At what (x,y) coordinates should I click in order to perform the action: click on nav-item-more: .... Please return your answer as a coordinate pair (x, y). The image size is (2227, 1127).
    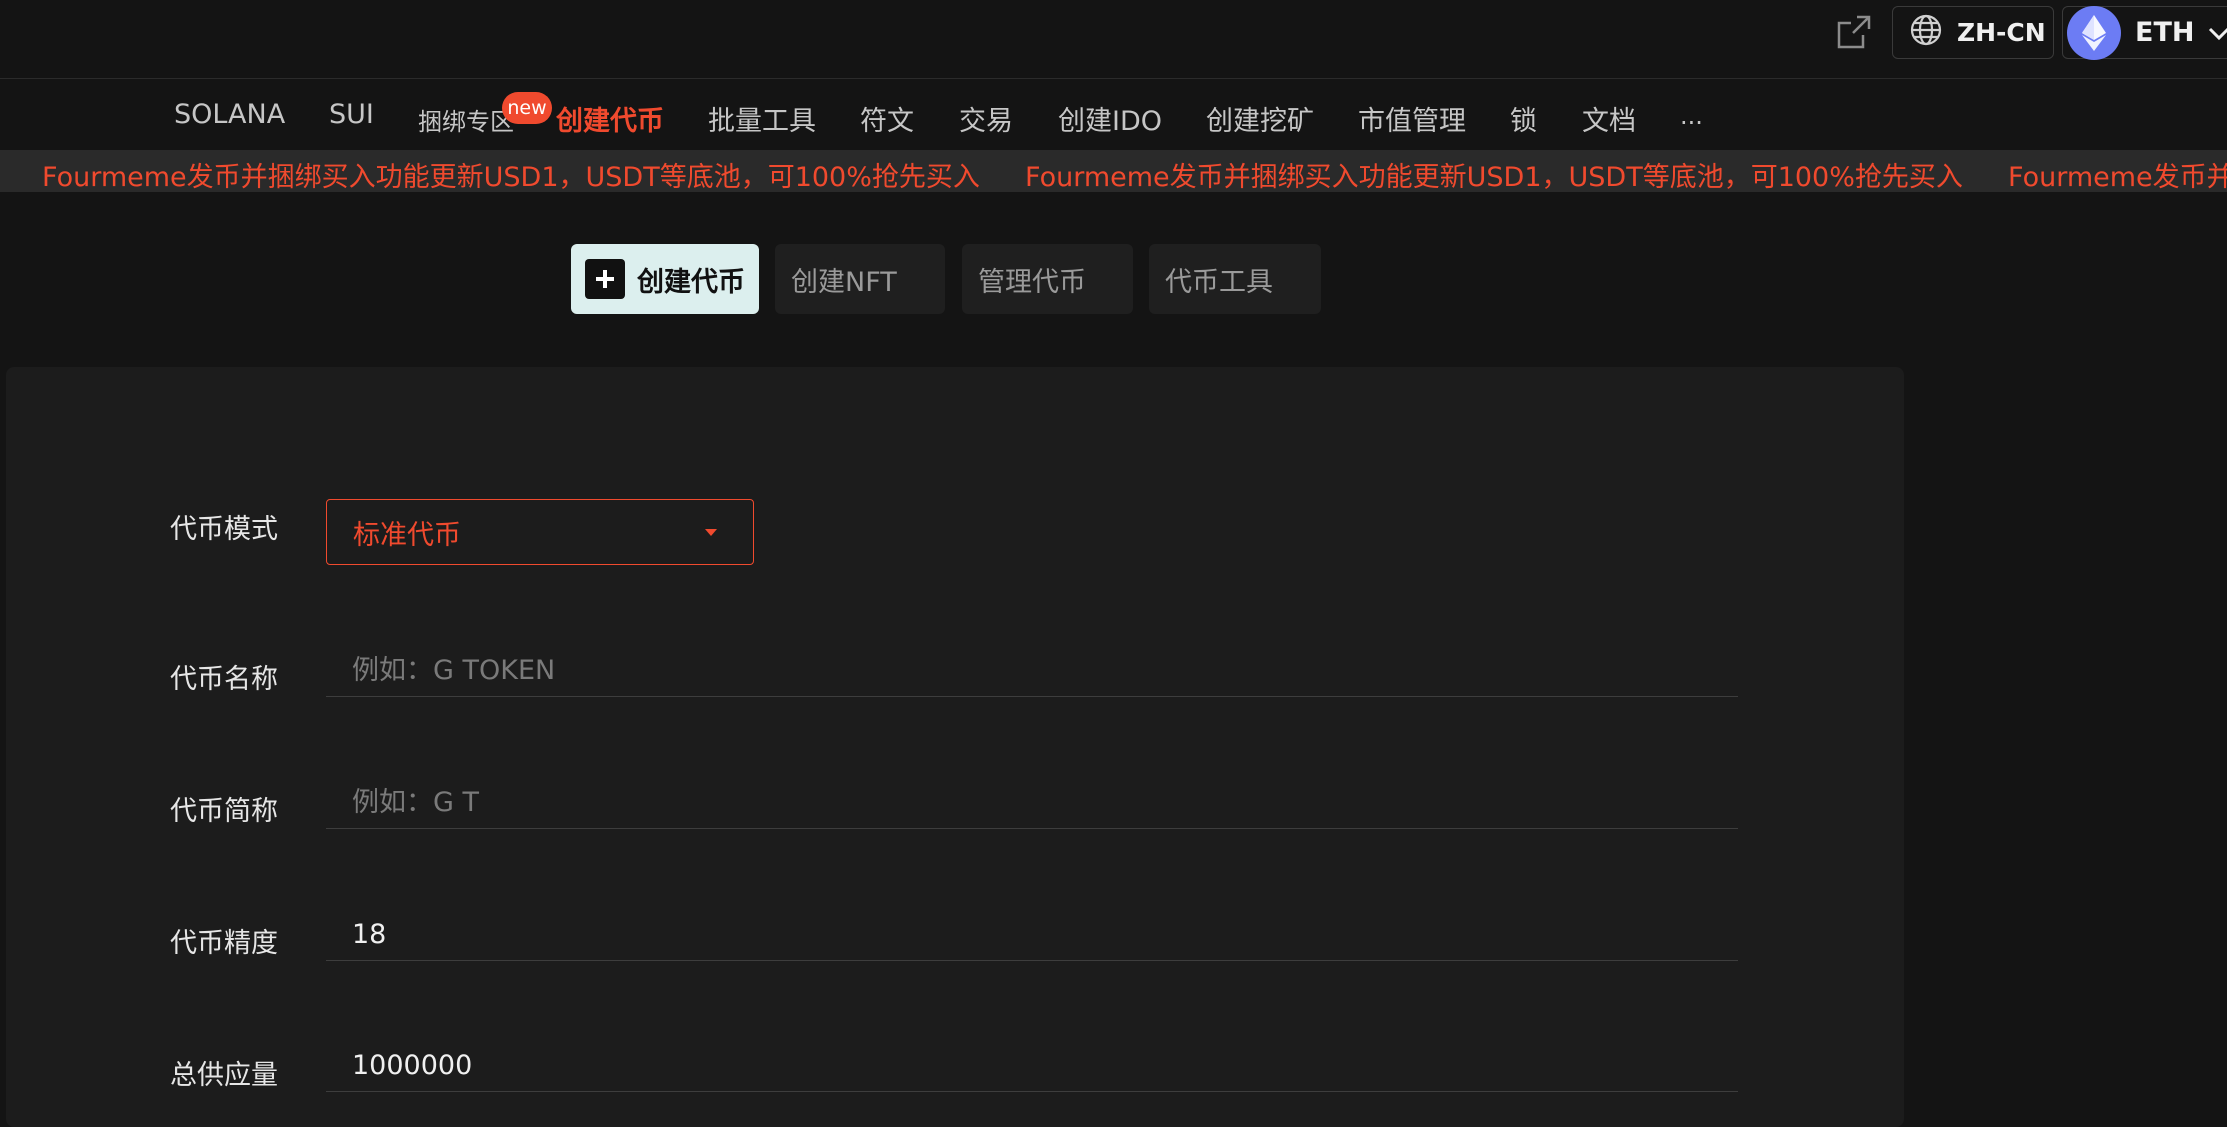
    Looking at the image, I should click on (1691, 116).